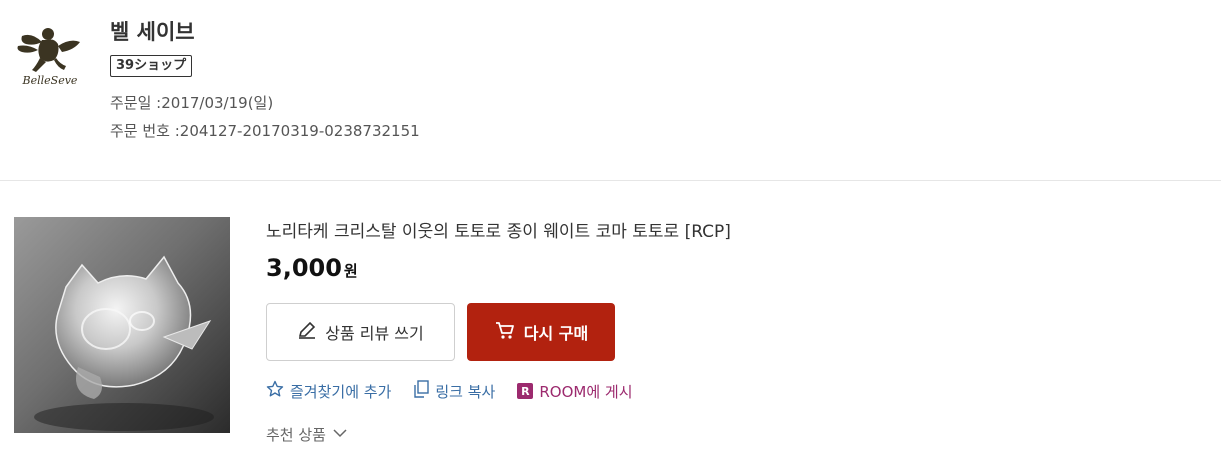  I want to click on divider, so click(610, 180).